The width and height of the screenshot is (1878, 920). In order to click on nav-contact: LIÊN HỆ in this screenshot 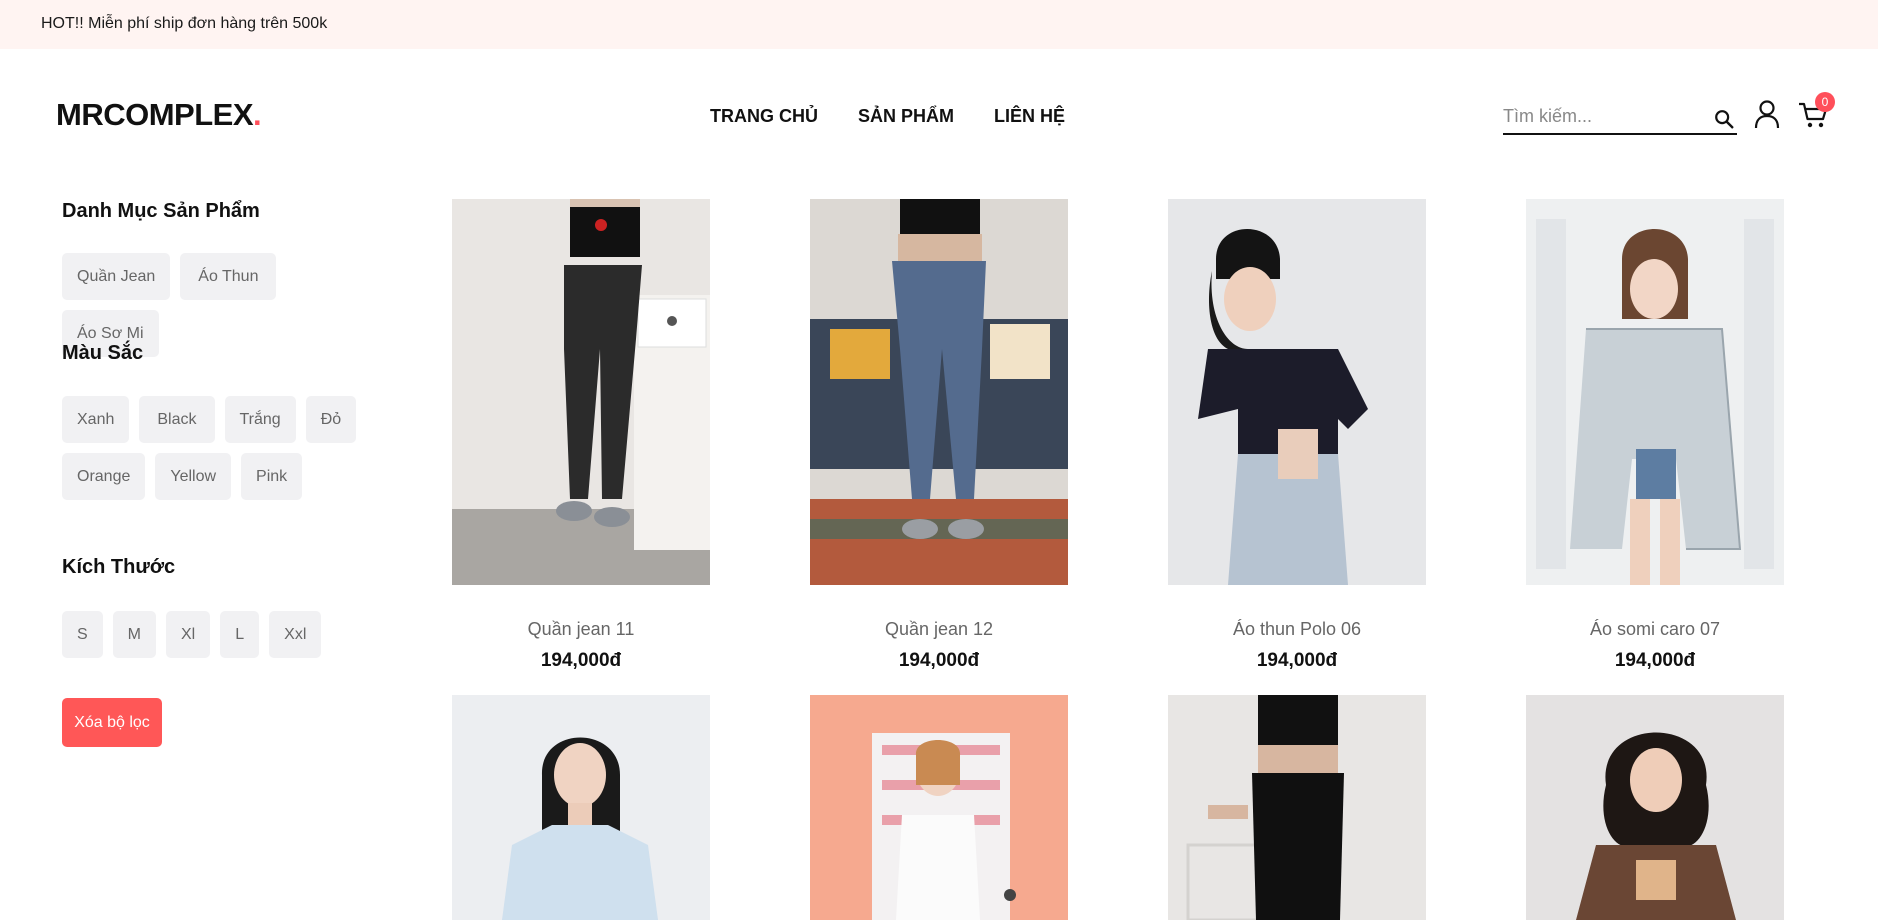, I will do `click(1029, 116)`.